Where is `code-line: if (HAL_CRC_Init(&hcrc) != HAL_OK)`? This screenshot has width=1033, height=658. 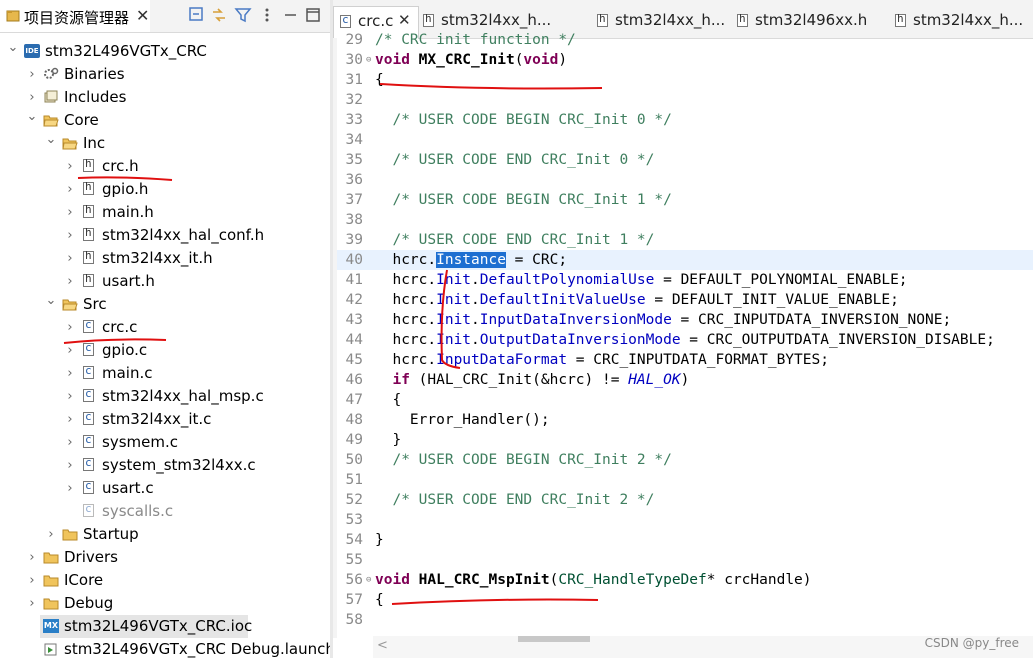
code-line: if (HAL_CRC_Init(&hcrc) != HAL_OK) is located at coordinates (532, 380).